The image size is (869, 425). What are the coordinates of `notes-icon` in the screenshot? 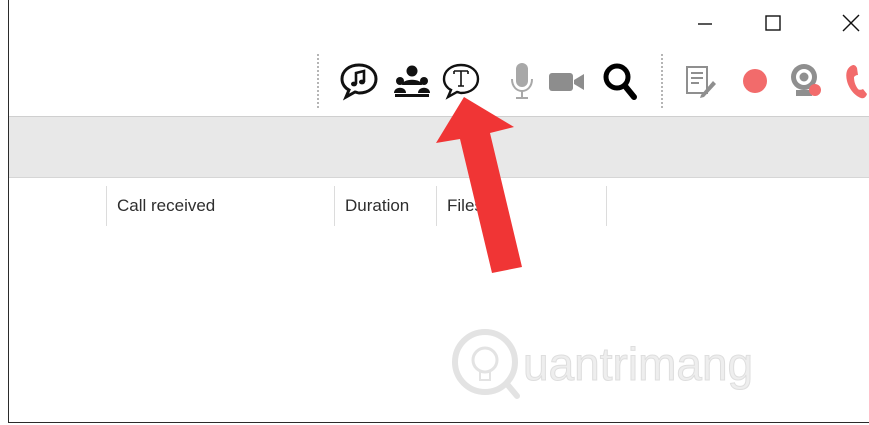 It's located at (701, 82).